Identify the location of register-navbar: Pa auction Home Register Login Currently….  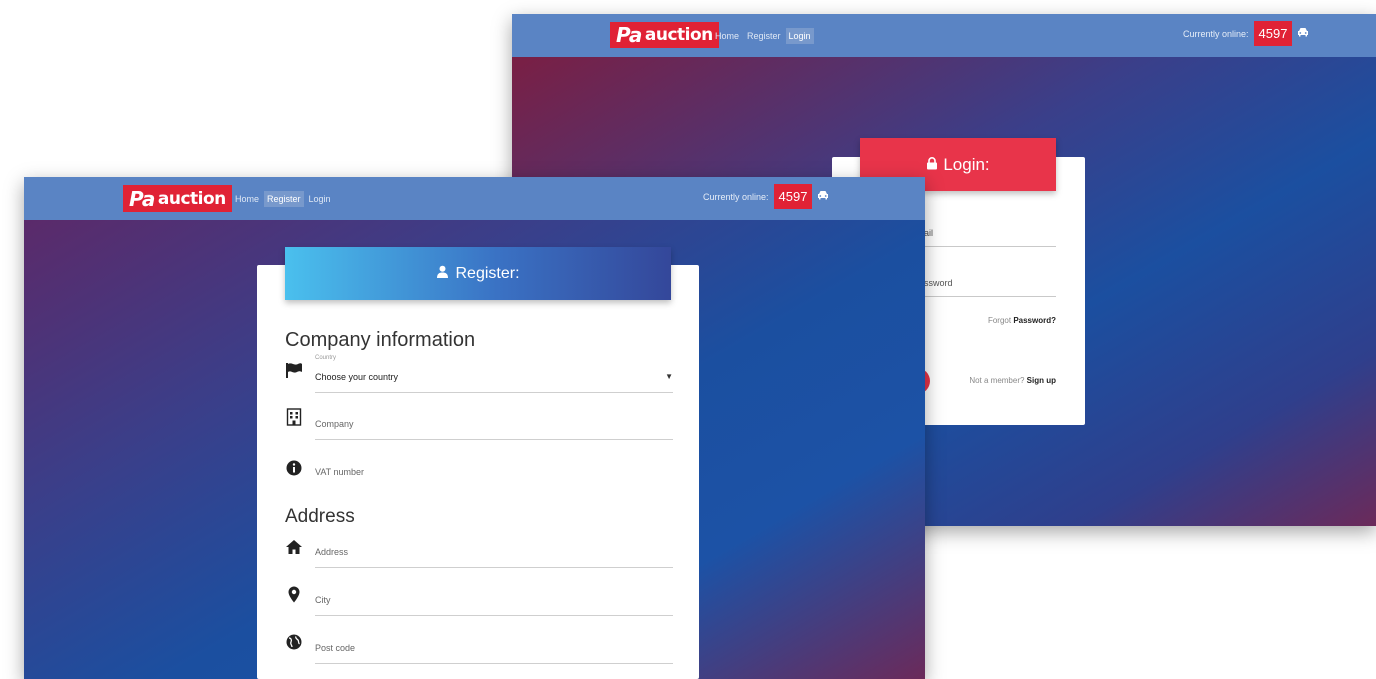
(474, 198).